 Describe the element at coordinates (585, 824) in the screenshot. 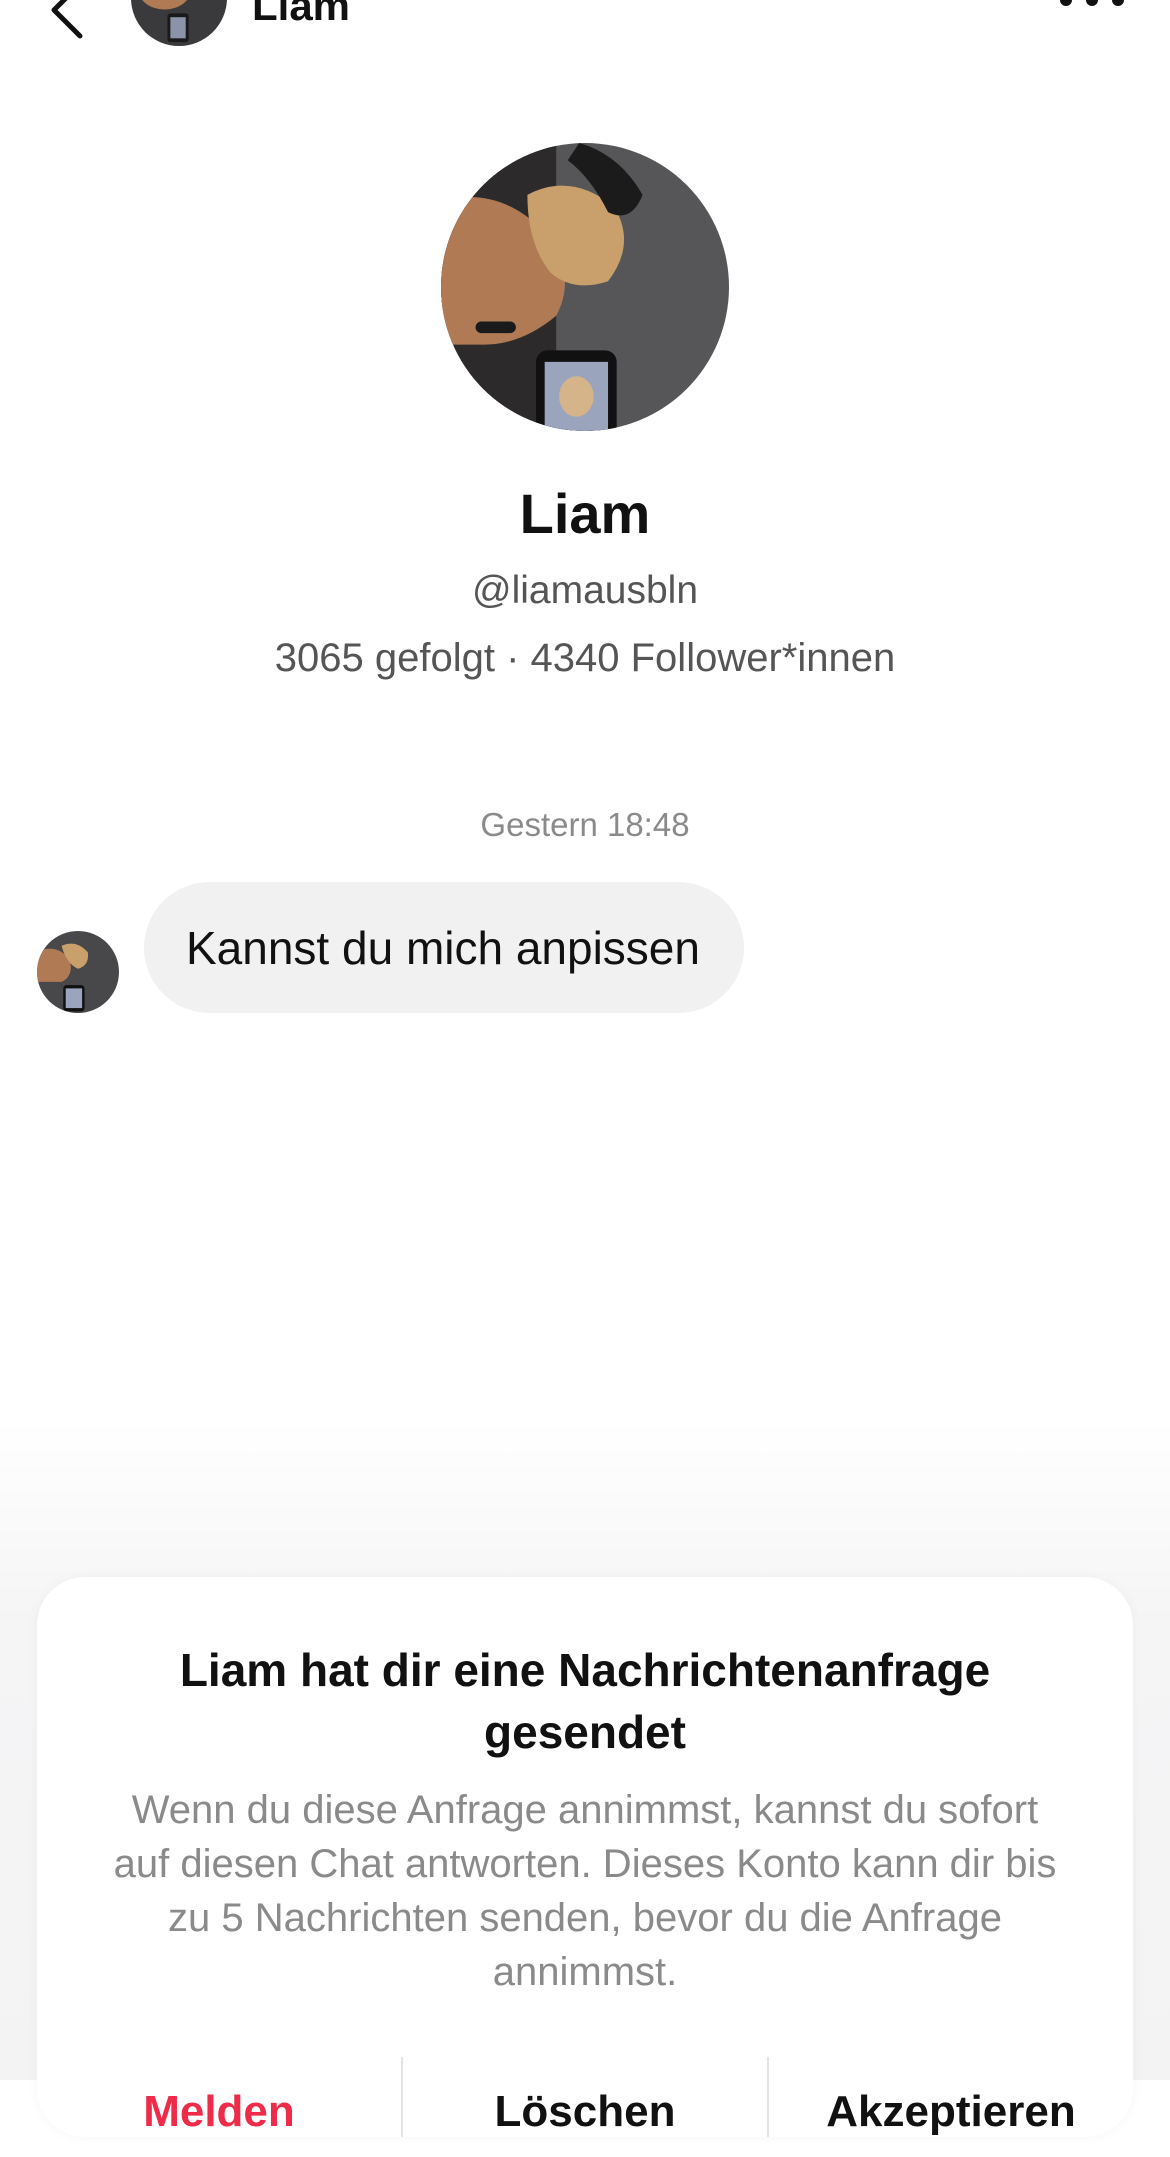

I see `message-timestamp: Gestern 18:48` at that location.